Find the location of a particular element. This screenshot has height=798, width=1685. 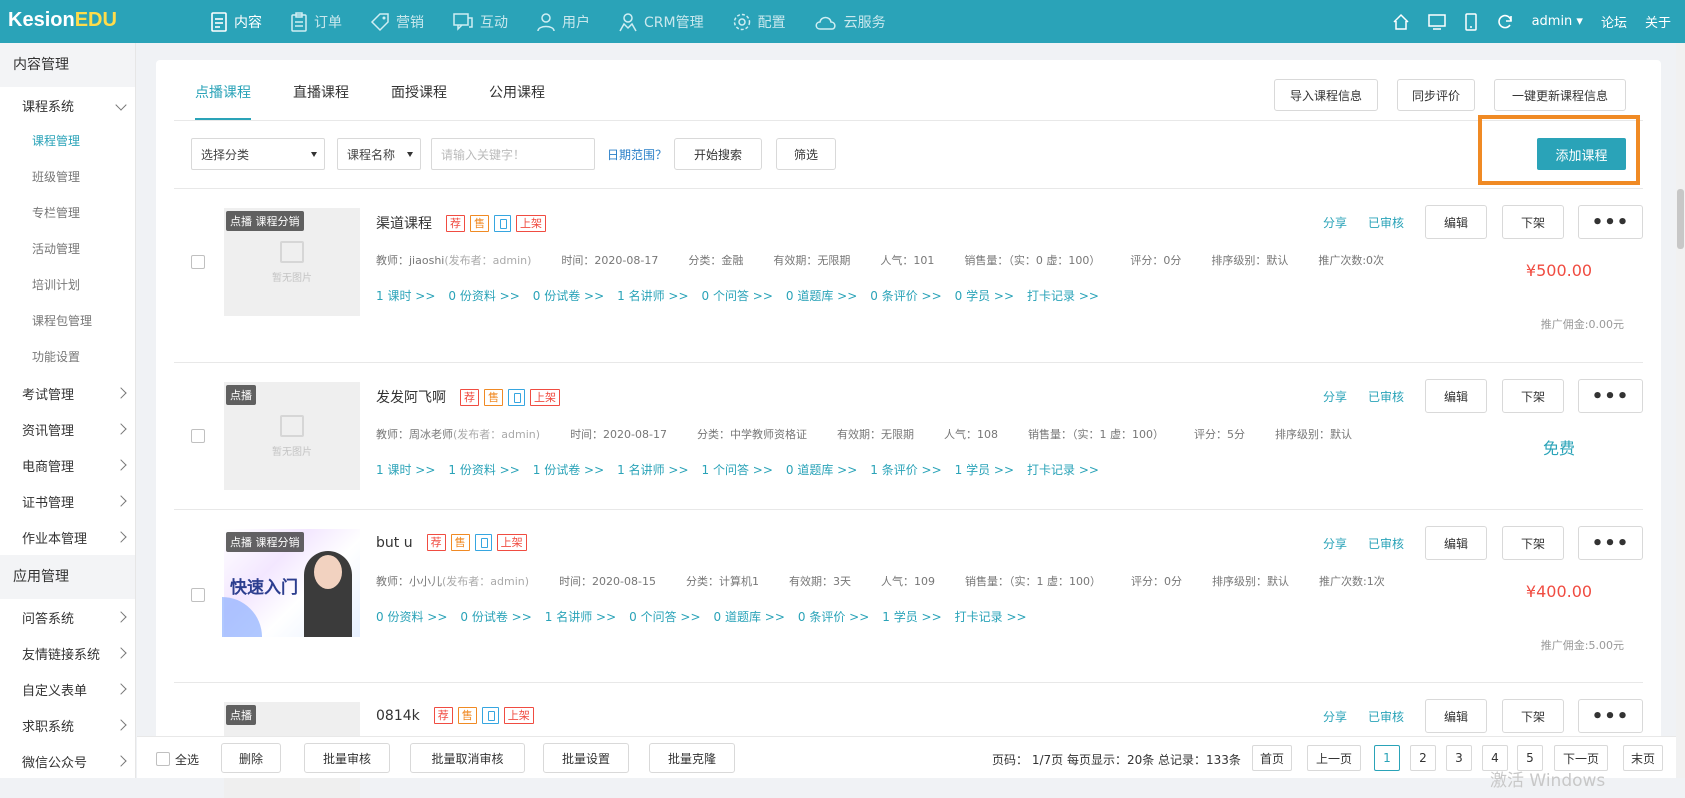

sidebar-item-activity-manage: 活动管理 is located at coordinates (67, 249).